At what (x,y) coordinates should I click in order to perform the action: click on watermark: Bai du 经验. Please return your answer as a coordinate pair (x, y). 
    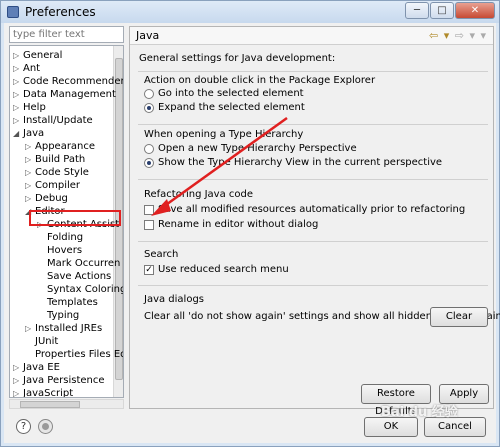
    Looking at the image, I should click on (419, 412).